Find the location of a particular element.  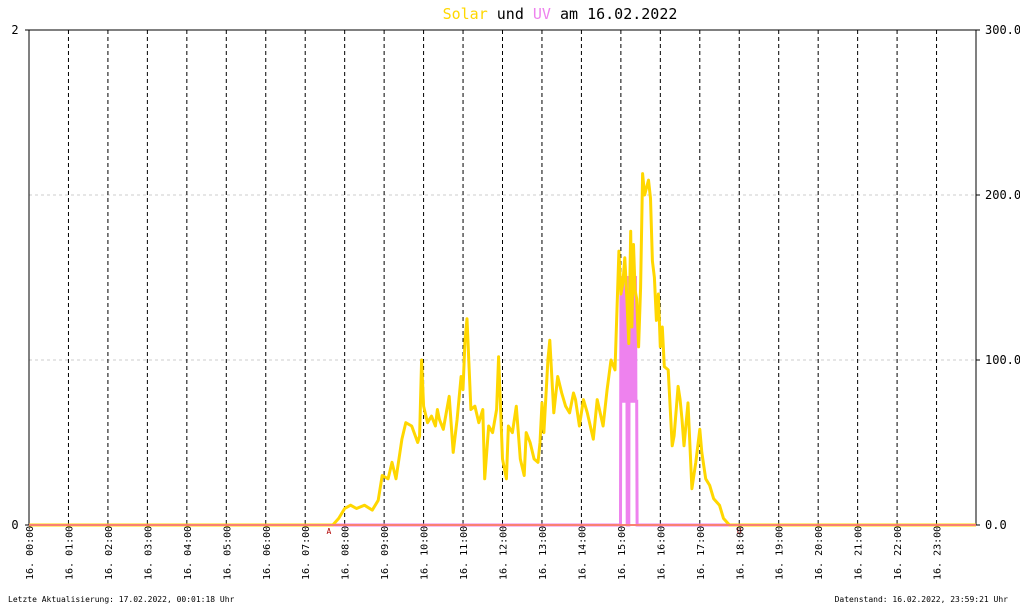

x-tick-label: 16. 09:00 is located at coordinates (385, 553).